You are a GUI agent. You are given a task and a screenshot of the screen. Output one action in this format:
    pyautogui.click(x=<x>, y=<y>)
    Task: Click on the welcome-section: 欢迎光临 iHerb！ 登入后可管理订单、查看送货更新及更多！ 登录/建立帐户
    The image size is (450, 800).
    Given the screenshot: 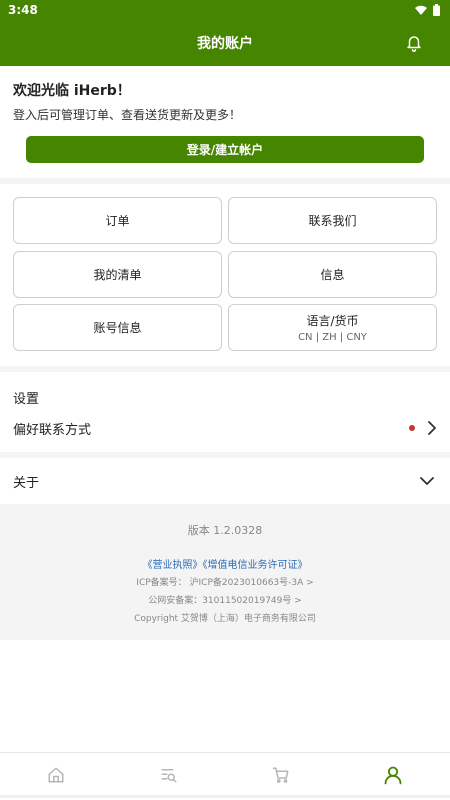 What is the action you would take?
    pyautogui.click(x=225, y=122)
    